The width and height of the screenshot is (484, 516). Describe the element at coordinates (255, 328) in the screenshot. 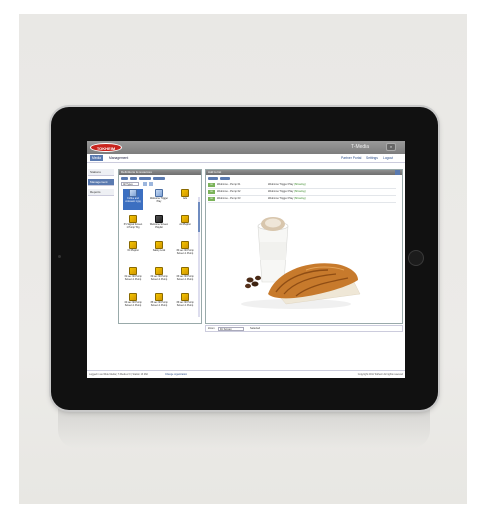

I see `selected-label: Selected` at that location.